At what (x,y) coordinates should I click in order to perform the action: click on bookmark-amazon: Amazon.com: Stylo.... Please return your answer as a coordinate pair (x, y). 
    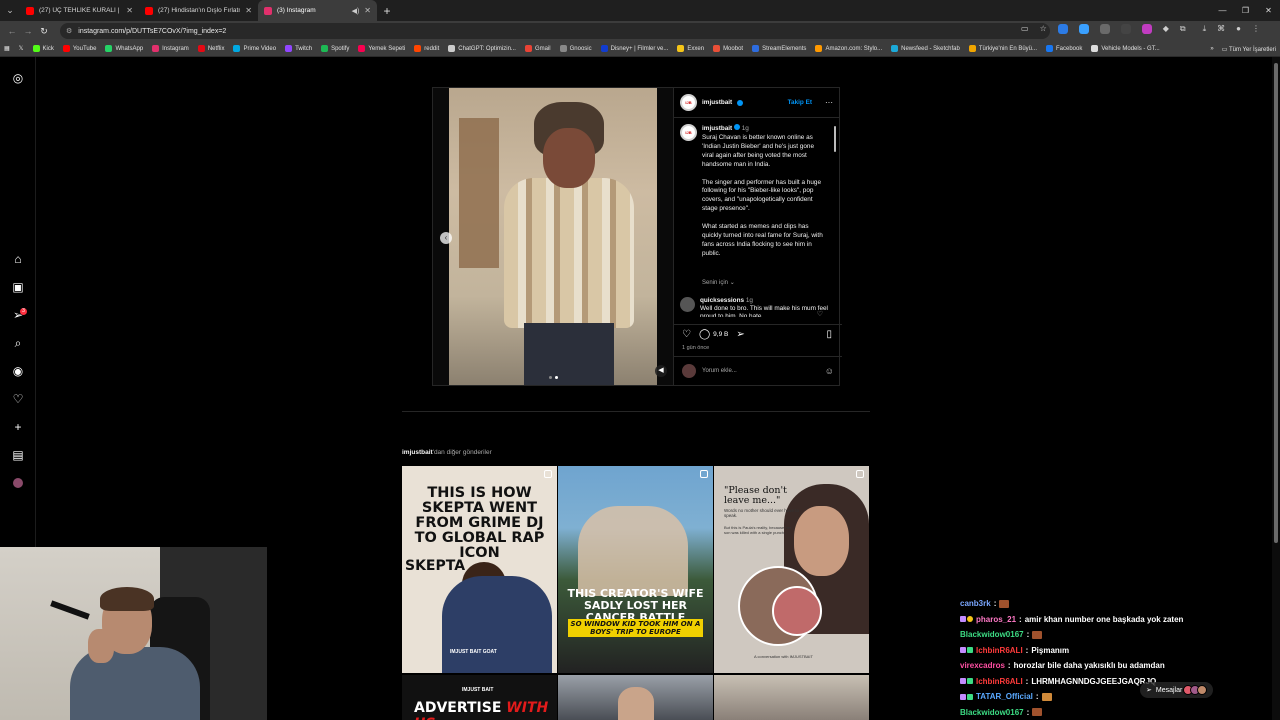
    Looking at the image, I should click on (848, 48).